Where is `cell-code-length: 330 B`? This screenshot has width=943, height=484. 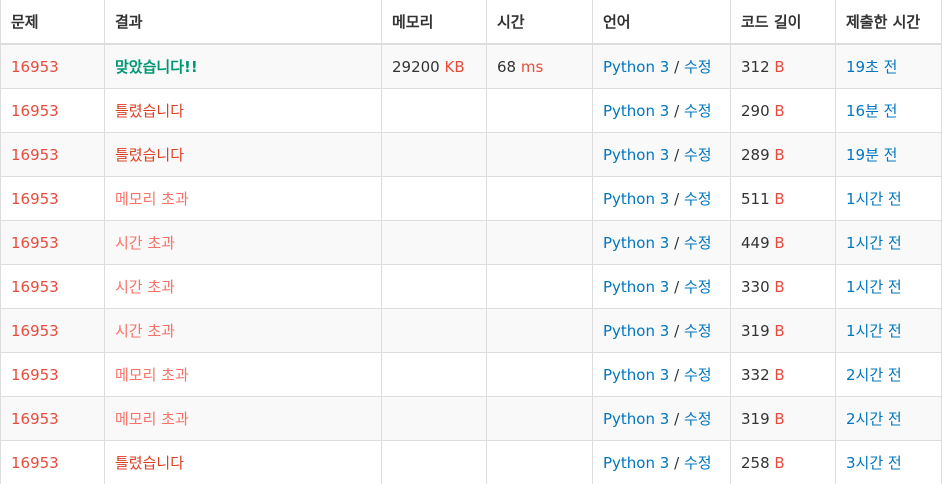
cell-code-length: 330 B is located at coordinates (783, 286).